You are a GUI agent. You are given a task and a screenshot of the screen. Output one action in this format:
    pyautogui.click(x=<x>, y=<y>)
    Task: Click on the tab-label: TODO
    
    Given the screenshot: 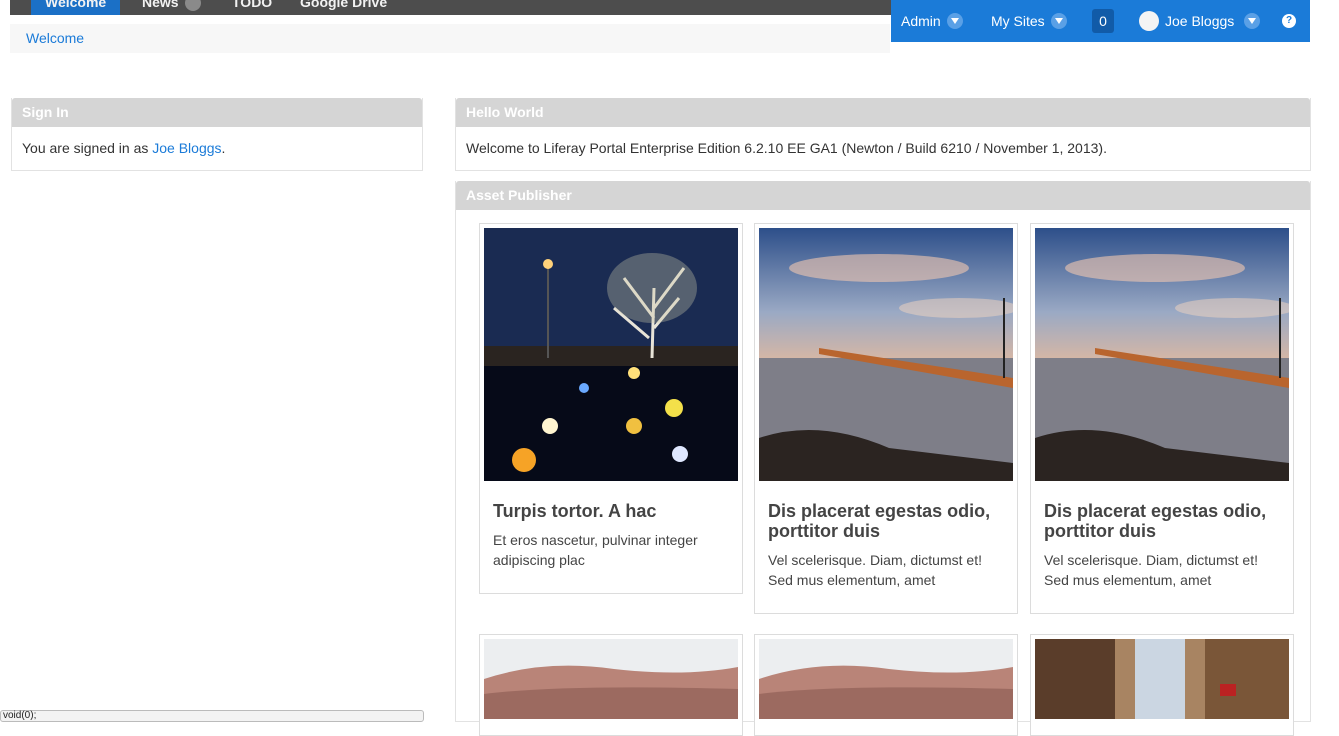 What is the action you would take?
    pyautogui.click(x=252, y=5)
    